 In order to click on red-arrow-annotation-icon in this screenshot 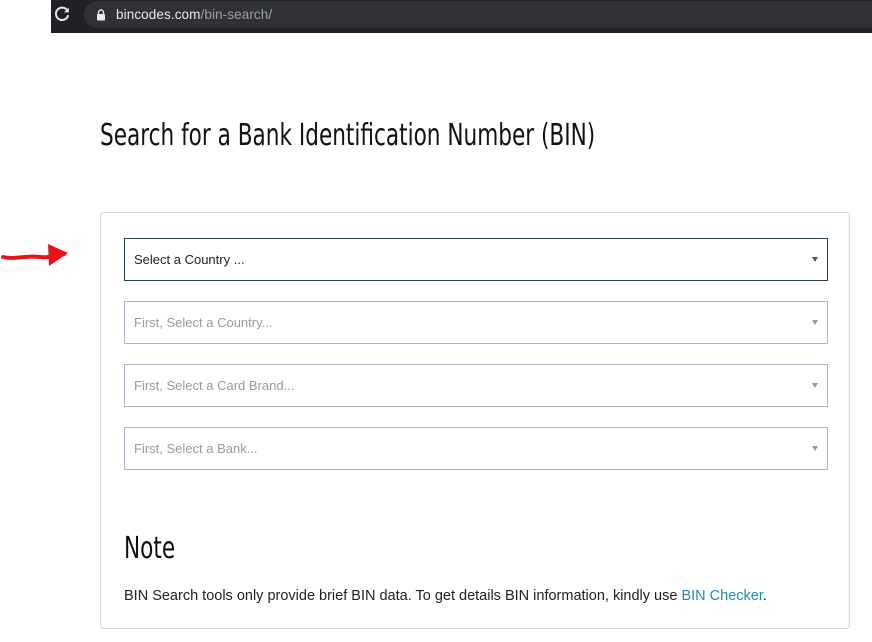, I will do `click(34, 255)`.